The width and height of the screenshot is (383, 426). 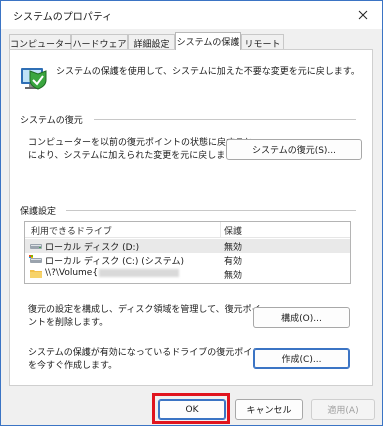 What do you see at coordinates (141, 143) in the screenshot?
I see `restore-description-1: コンピューターを以前の復元ポイントの状態に戻すこと` at bounding box center [141, 143].